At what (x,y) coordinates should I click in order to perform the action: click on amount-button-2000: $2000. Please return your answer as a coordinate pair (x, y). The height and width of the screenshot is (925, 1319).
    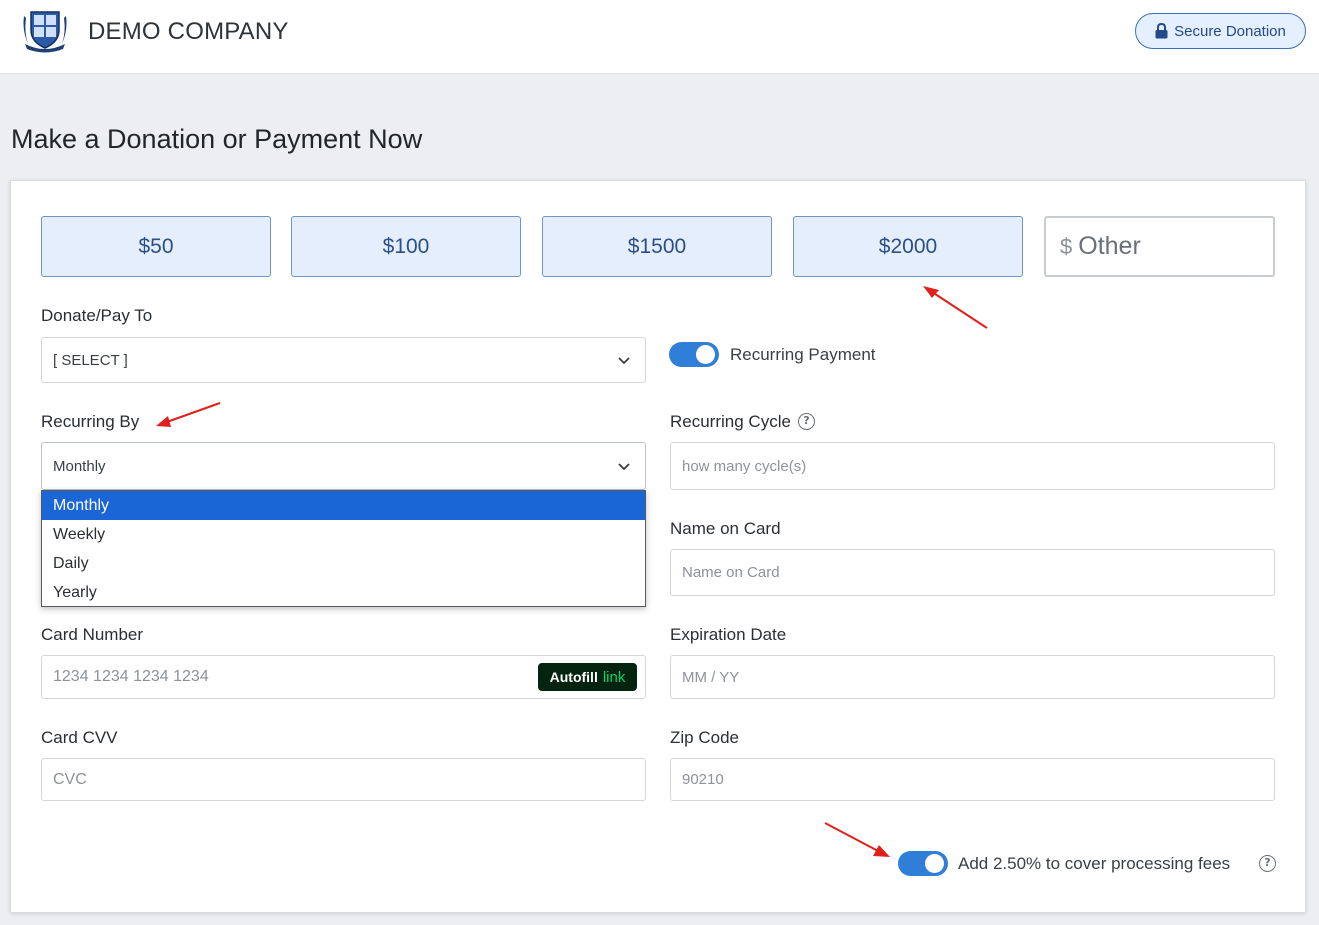
    Looking at the image, I should click on (908, 246).